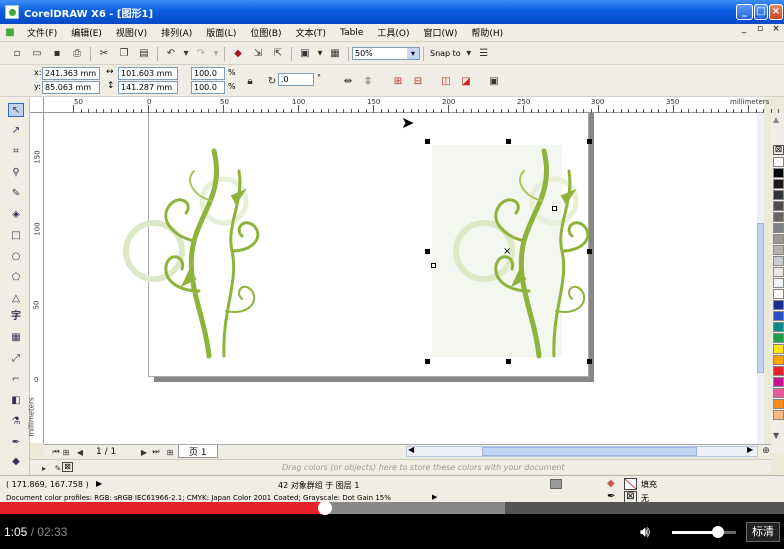  What do you see at coordinates (776, 29) in the screenshot?
I see `doc-close-button: ×` at bounding box center [776, 29].